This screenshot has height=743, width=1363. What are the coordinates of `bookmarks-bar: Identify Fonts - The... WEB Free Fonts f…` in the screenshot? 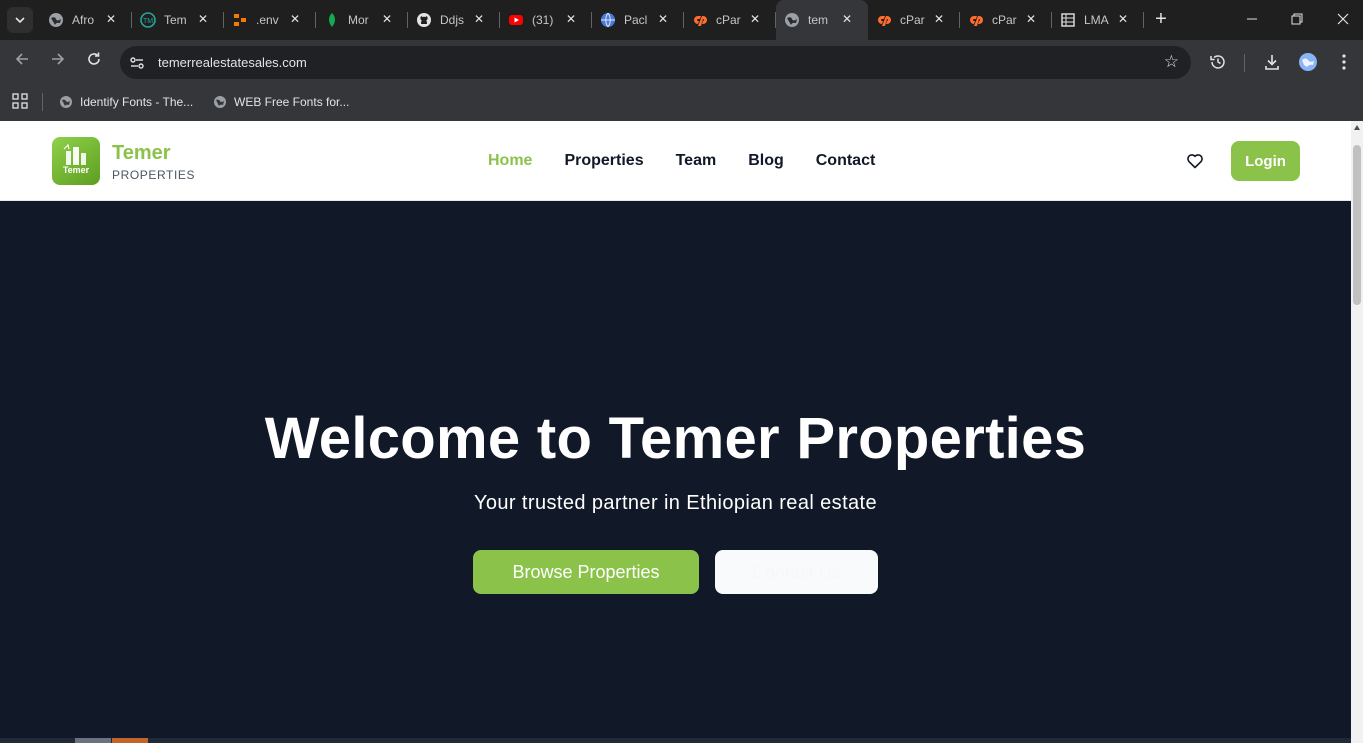 It's located at (681, 103).